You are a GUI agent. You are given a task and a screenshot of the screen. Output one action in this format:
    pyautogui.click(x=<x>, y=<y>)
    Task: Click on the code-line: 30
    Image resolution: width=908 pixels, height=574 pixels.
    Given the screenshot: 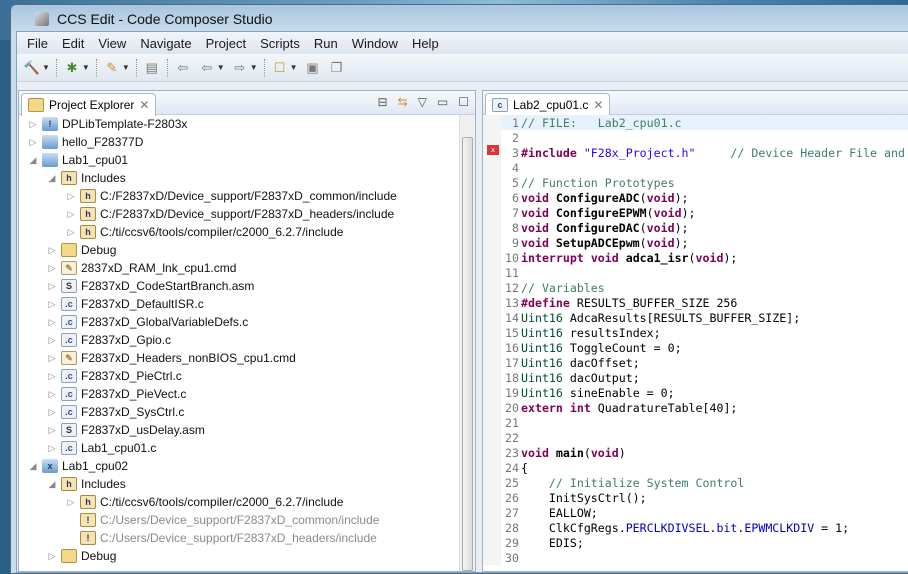 What is the action you would take?
    pyautogui.click(x=695, y=557)
    